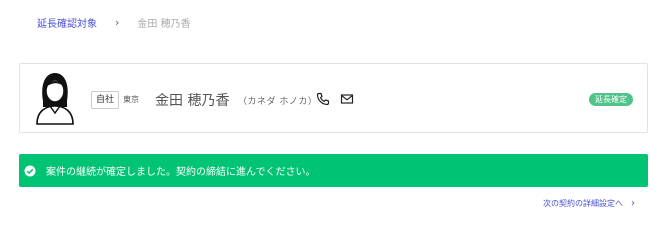 The height and width of the screenshot is (240, 670). Describe the element at coordinates (611, 99) in the screenshot. I see `status-badge: 延長確定` at that location.